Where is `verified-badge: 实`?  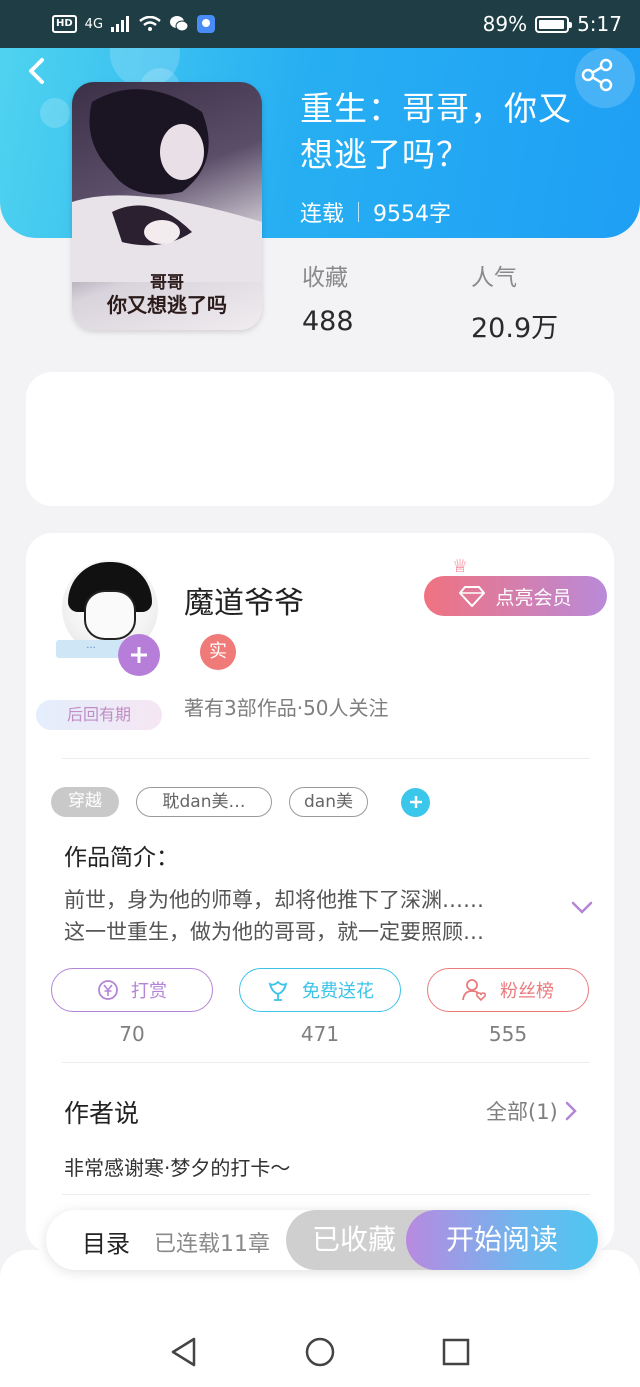 verified-badge: 实 is located at coordinates (218, 652).